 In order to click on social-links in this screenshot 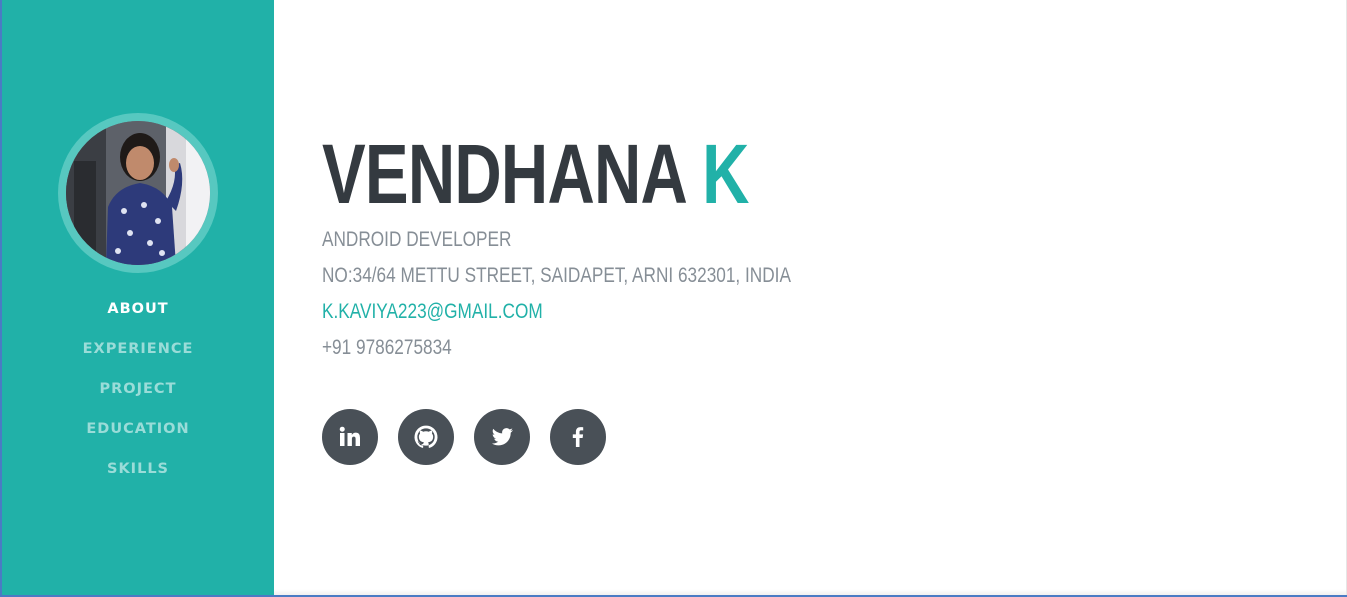, I will do `click(474, 437)`.